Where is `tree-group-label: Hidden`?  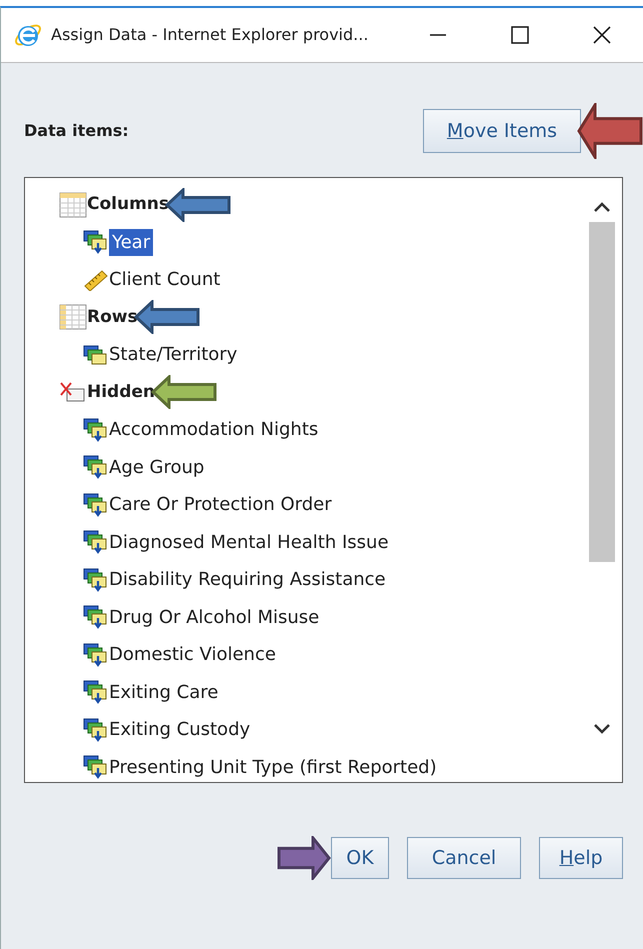 tree-group-label: Hidden is located at coordinates (121, 392).